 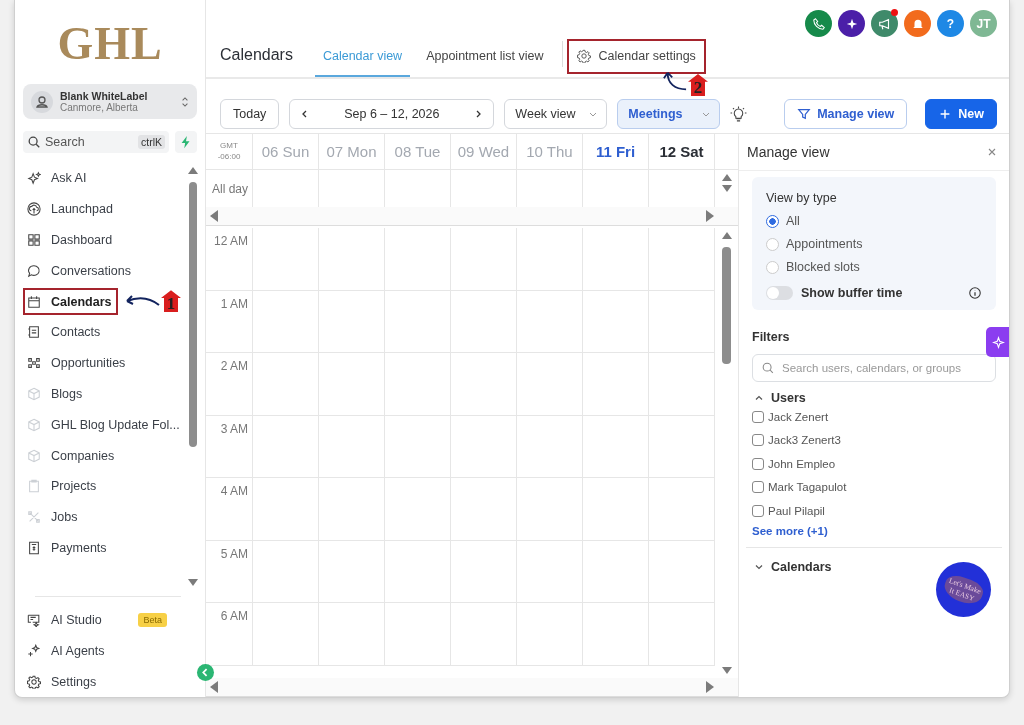 What do you see at coordinates (57, 178) in the screenshot?
I see `sidebar-item: Ask AI` at bounding box center [57, 178].